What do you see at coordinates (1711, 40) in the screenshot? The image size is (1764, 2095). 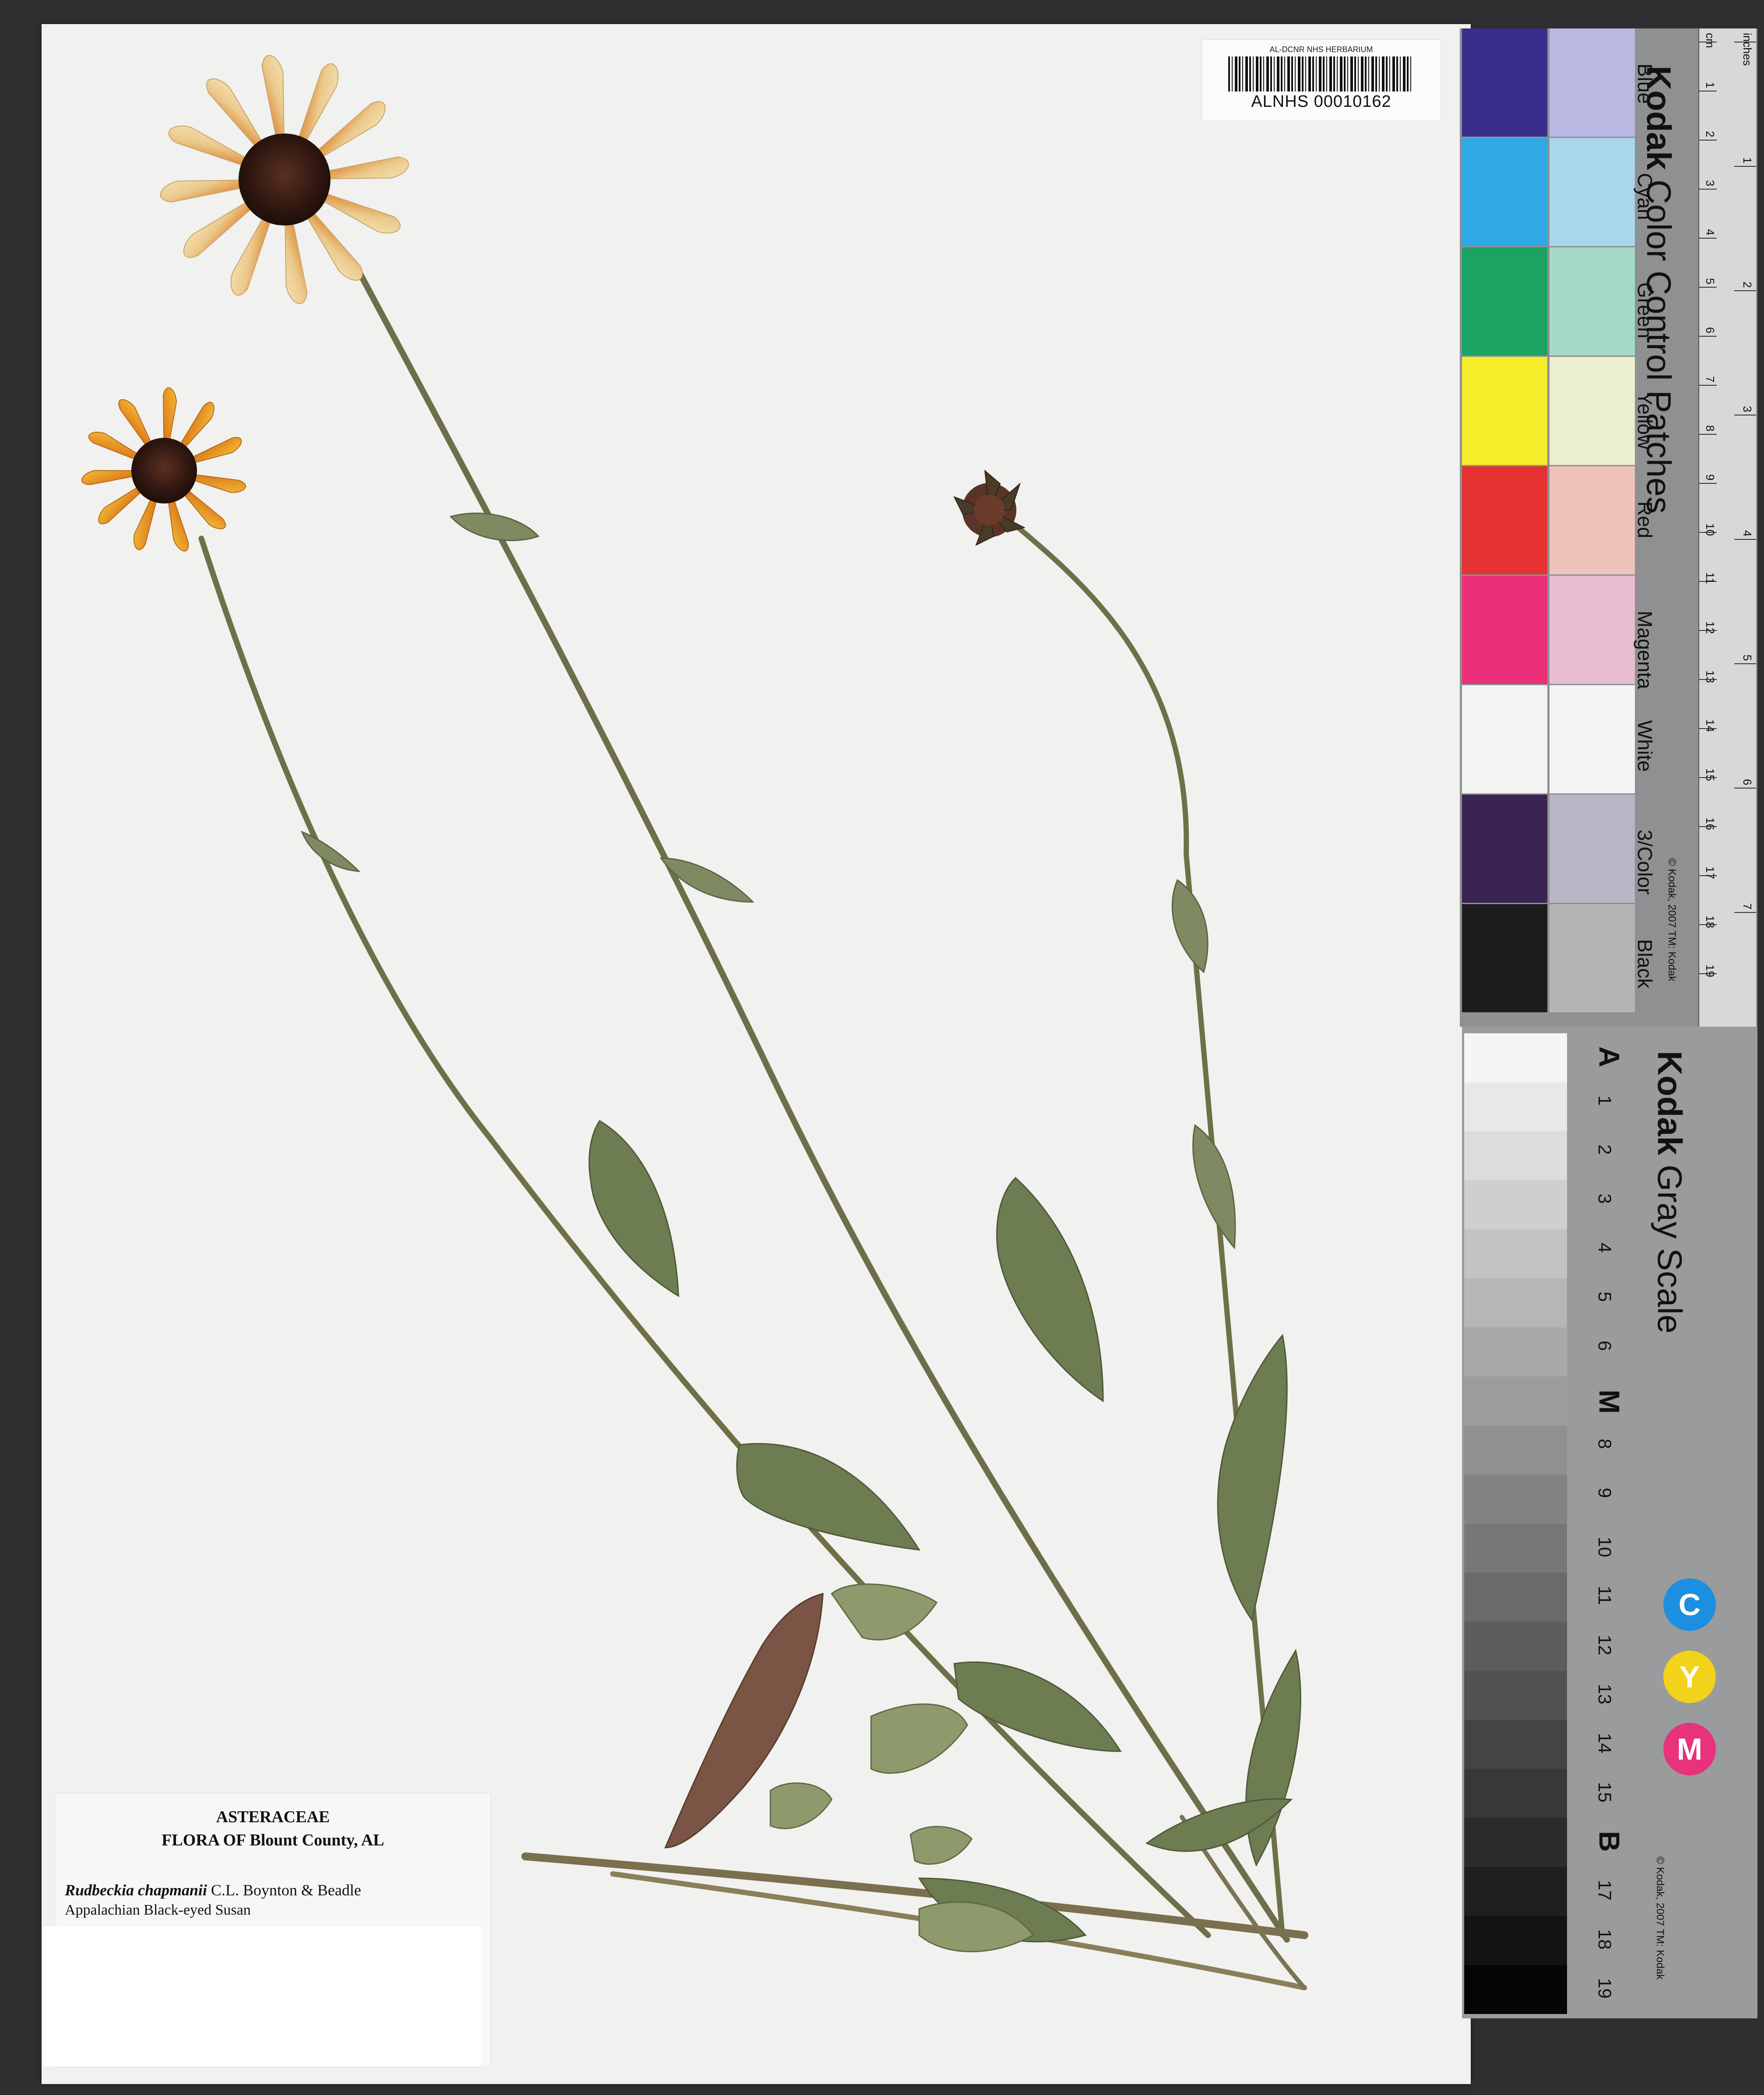 I see `ruler-cm-label: cm` at bounding box center [1711, 40].